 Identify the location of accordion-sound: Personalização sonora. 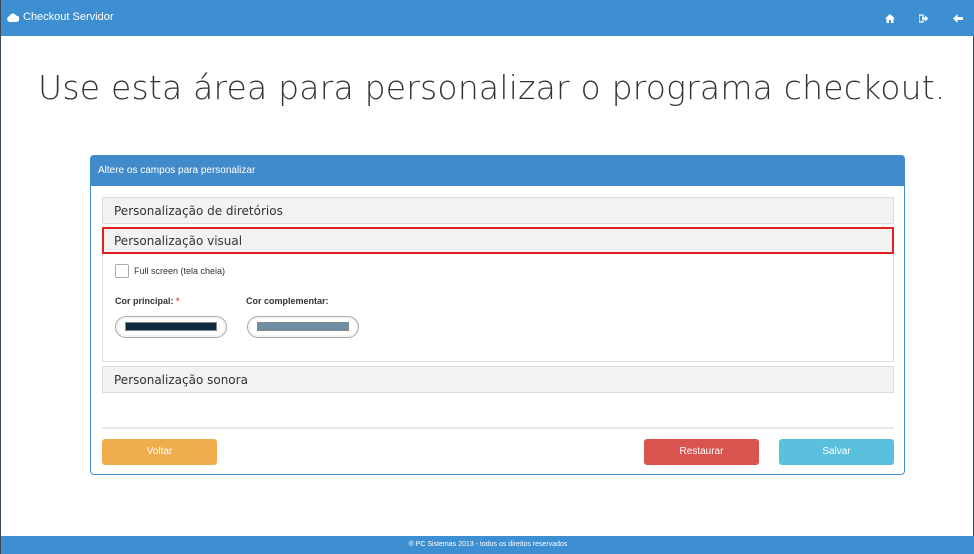
(498, 379).